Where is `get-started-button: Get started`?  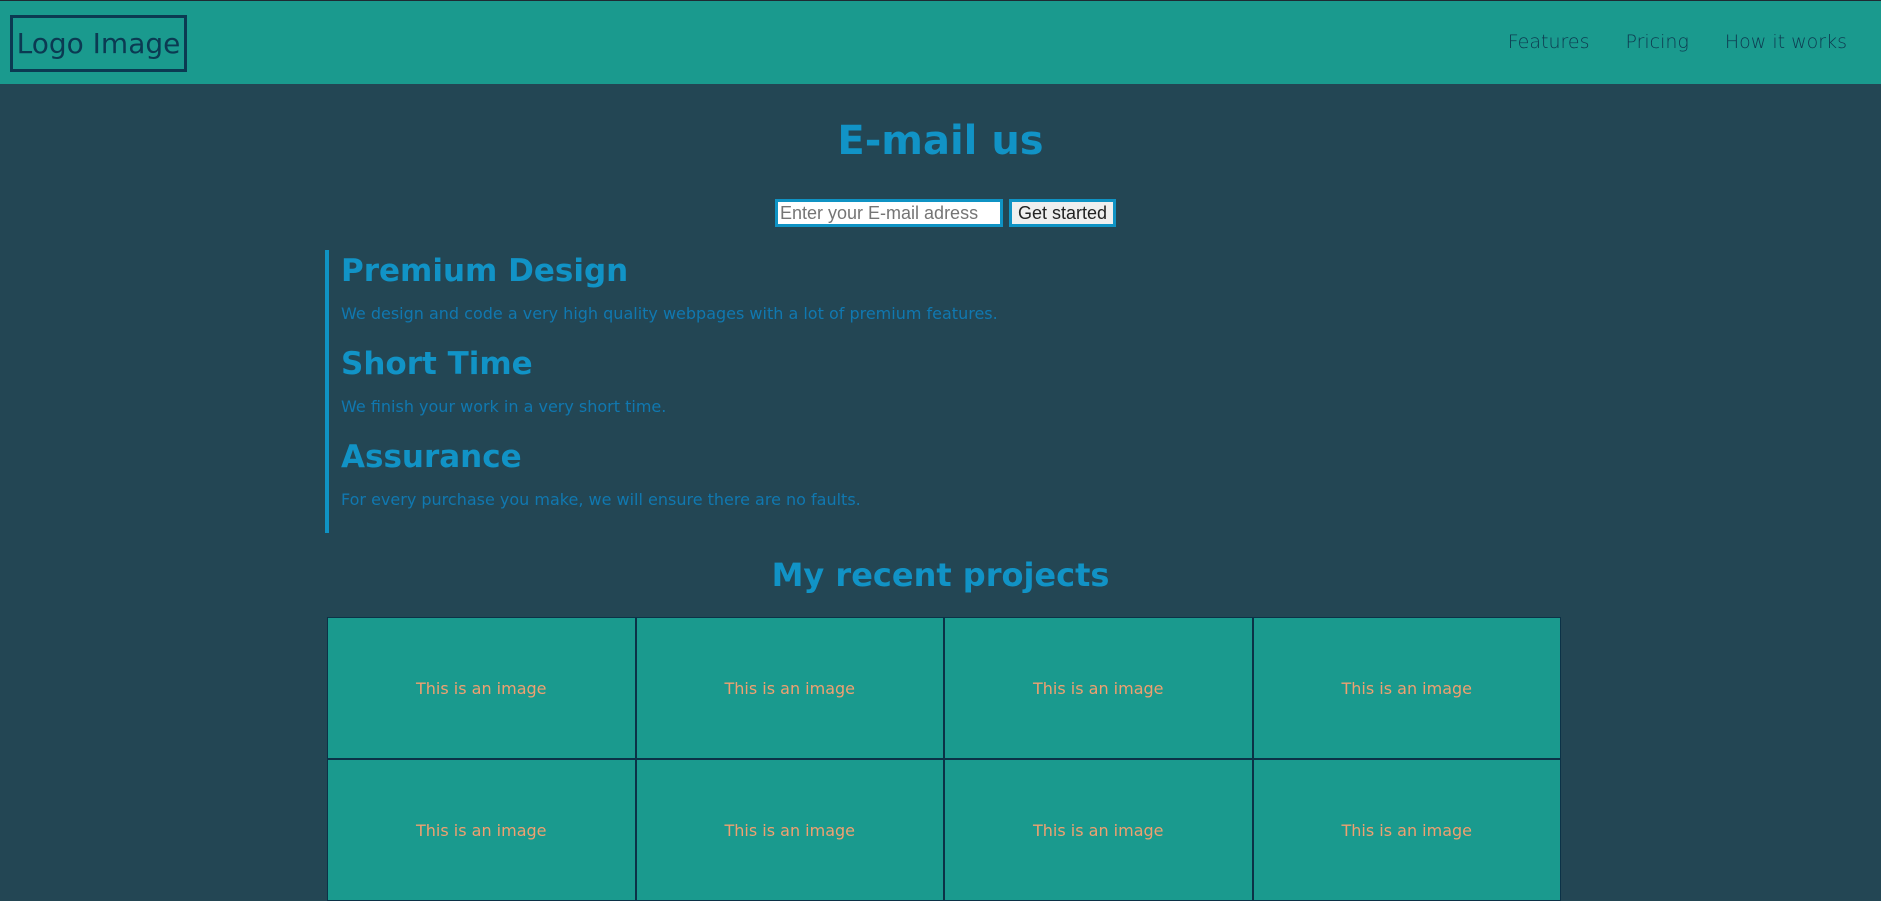 get-started-button: Get started is located at coordinates (1063, 213).